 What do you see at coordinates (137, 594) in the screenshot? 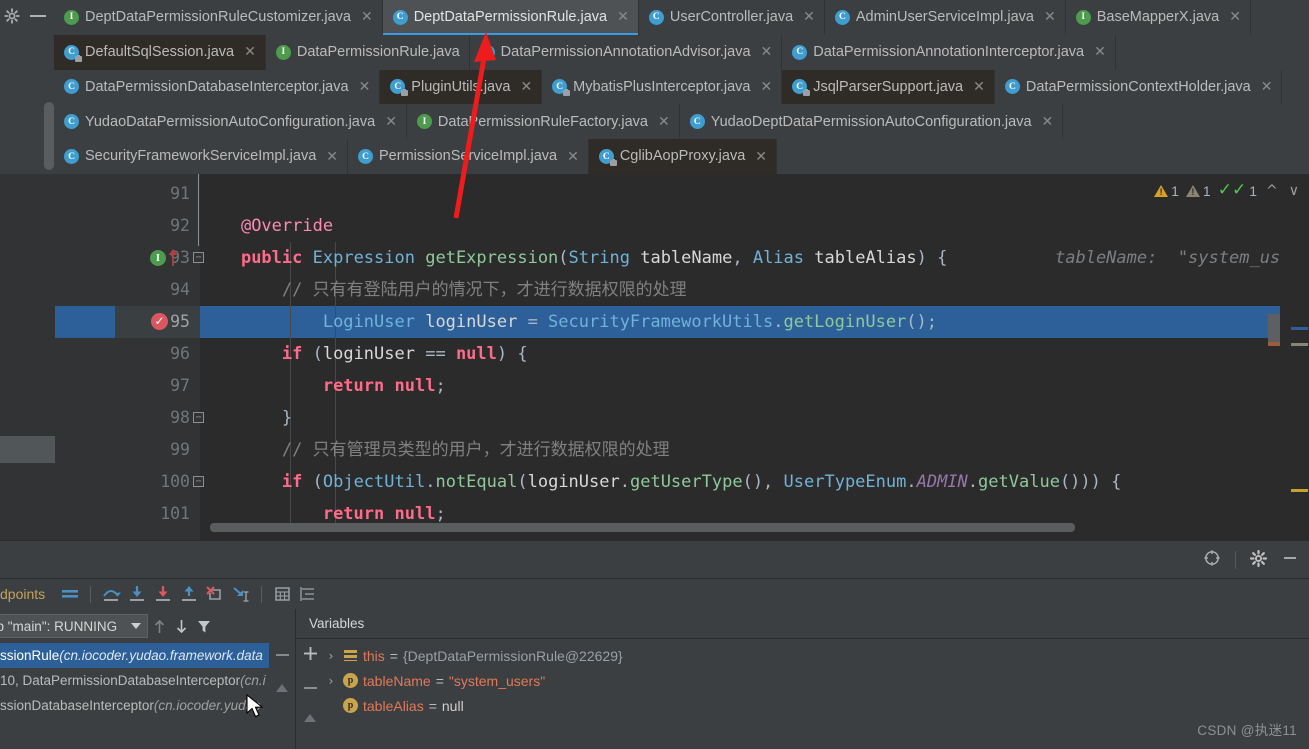
I see `step-into-icon` at bounding box center [137, 594].